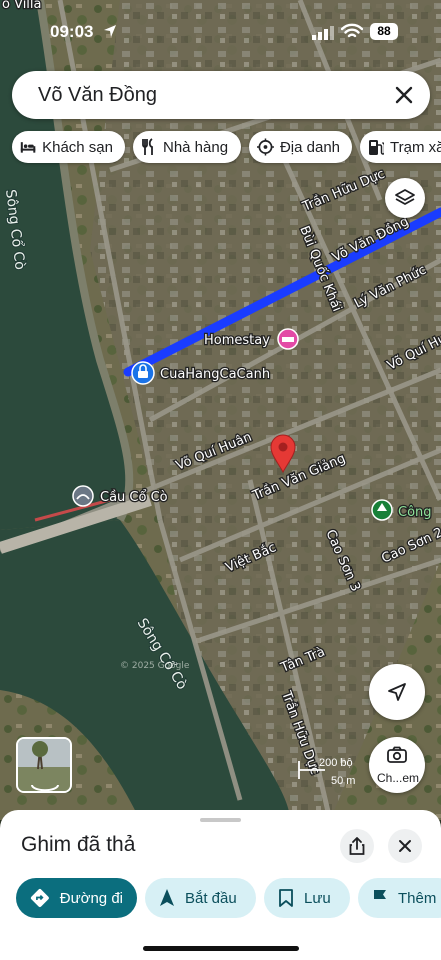 The image size is (441, 960). I want to click on landmark-icon, so click(265, 147).